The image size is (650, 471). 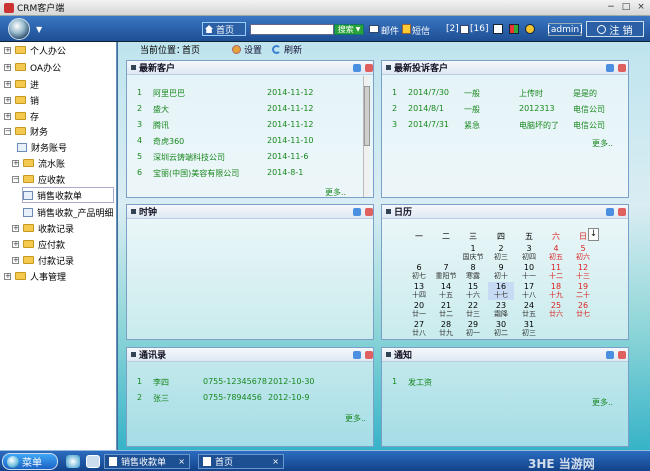 I want to click on calendar-day: 31 初三, so click(x=529, y=329).